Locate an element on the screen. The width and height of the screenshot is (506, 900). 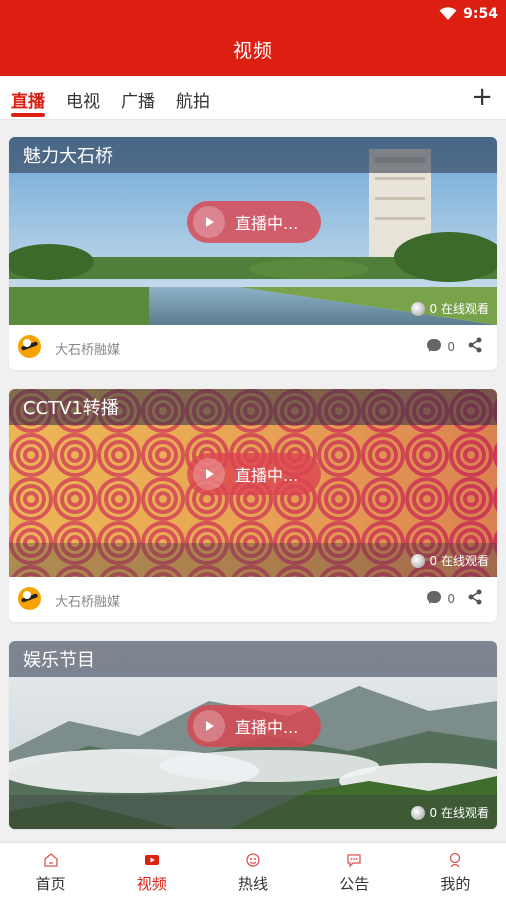
nav-label: 我的 is located at coordinates (455, 884).